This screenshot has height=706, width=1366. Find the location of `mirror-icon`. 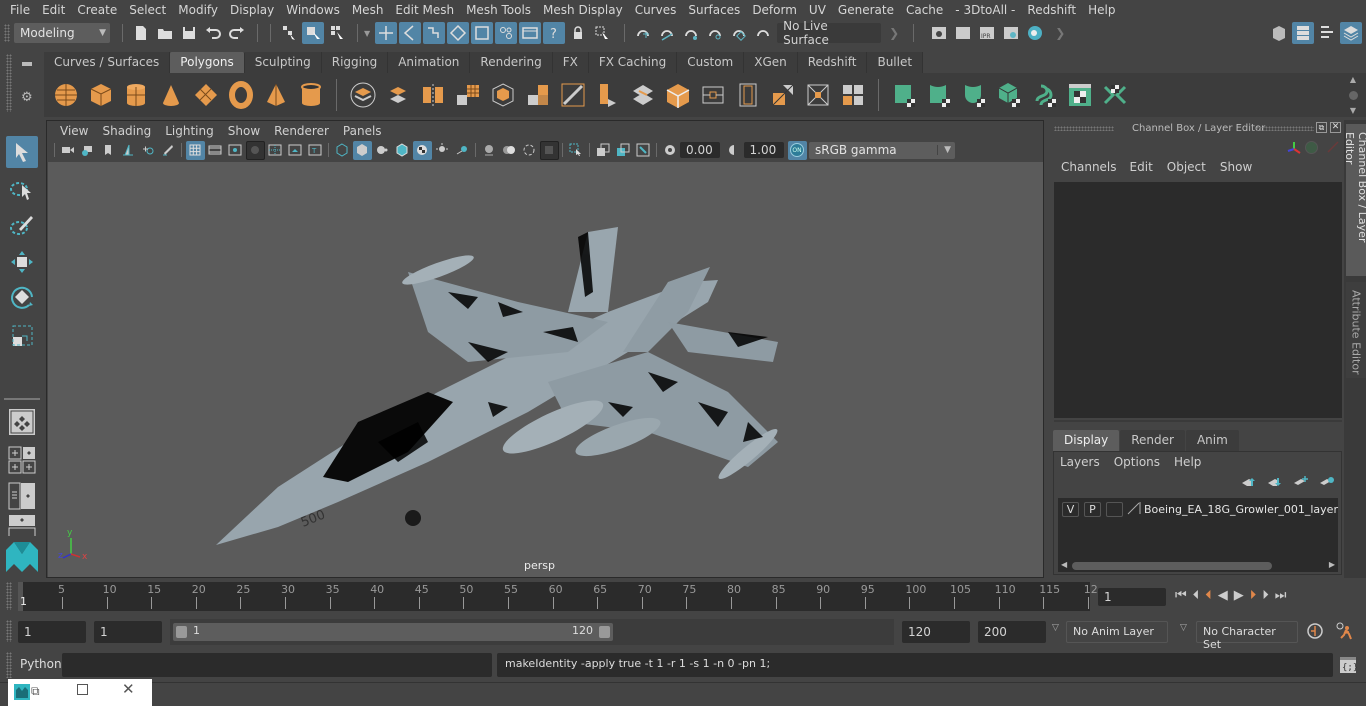

mirror-icon is located at coordinates (433, 95).